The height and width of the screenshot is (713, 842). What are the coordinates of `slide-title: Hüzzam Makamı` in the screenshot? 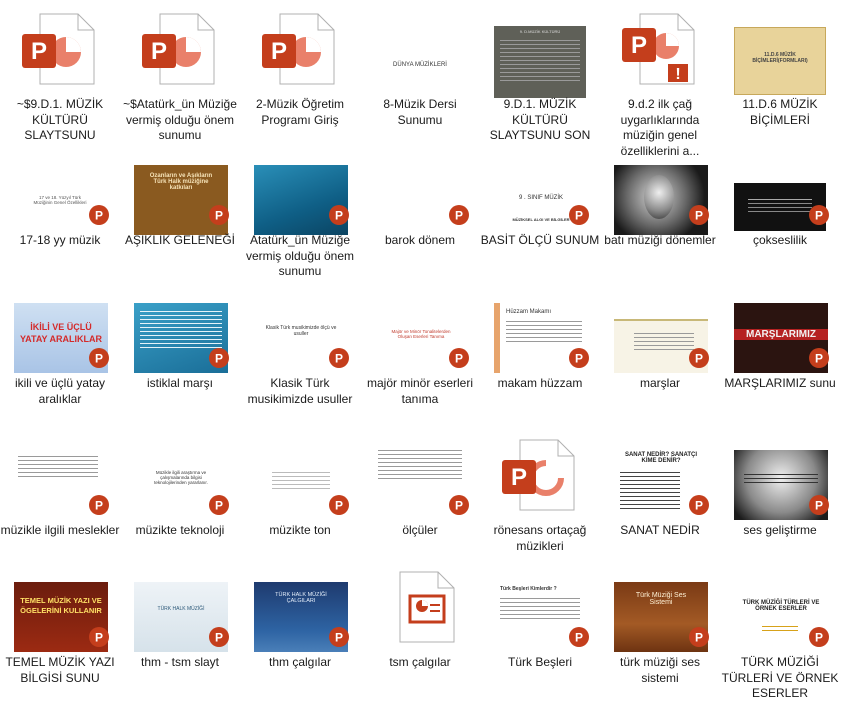 It's located at (529, 312).